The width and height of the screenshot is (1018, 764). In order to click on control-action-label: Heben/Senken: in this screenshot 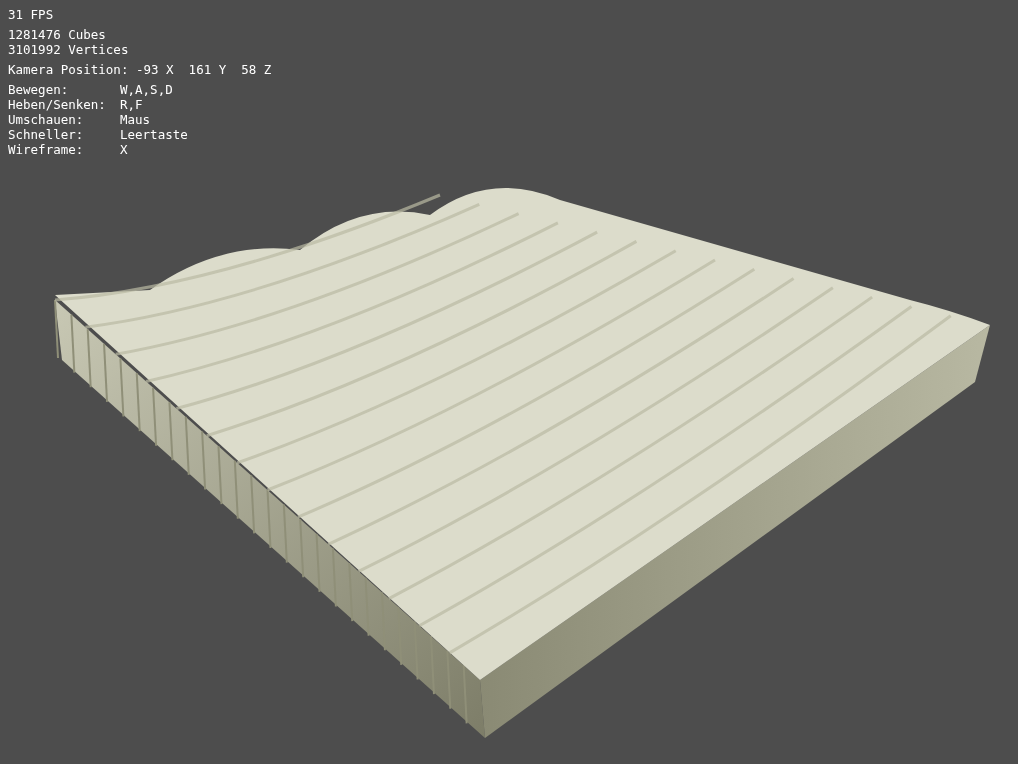, I will do `click(57, 104)`.